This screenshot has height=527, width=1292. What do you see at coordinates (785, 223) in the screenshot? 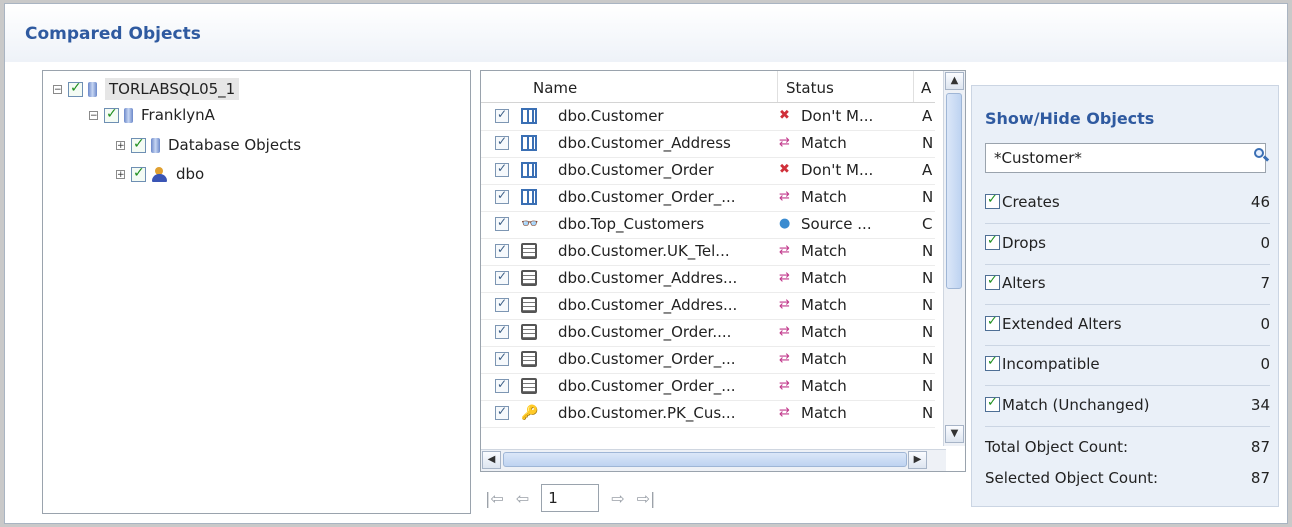
I see `source-only-icon: ●` at bounding box center [785, 223].